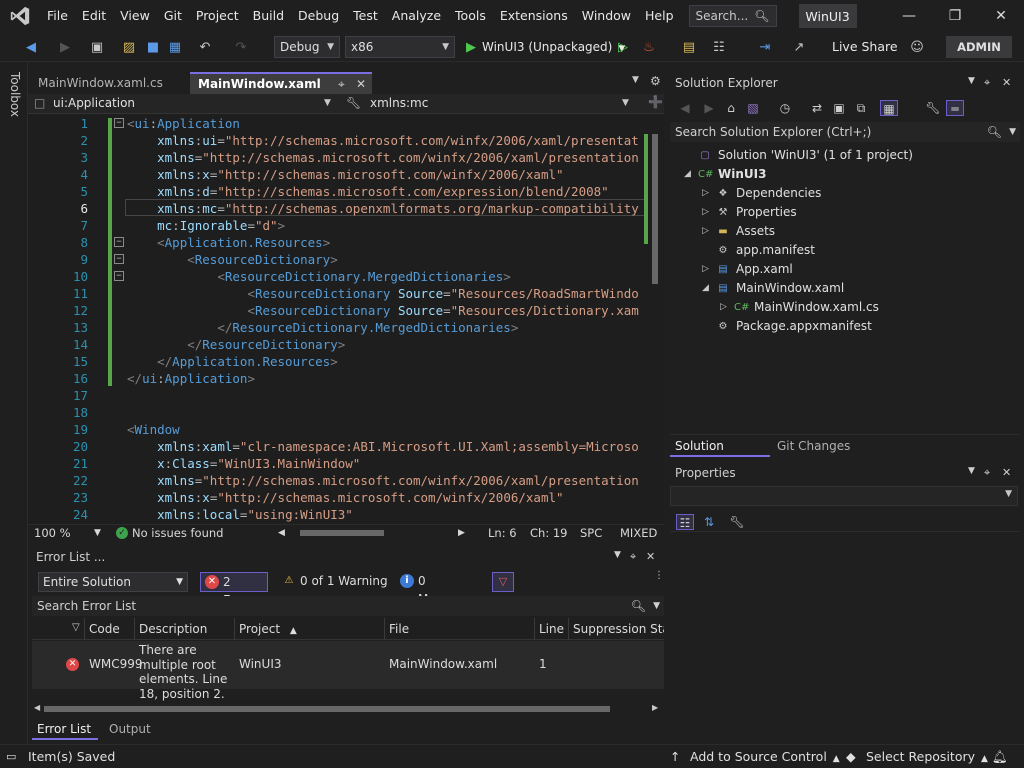 Image resolution: width=1024 pixels, height=768 pixels. What do you see at coordinates (606, 16) in the screenshot?
I see `menu-window: Window` at bounding box center [606, 16].